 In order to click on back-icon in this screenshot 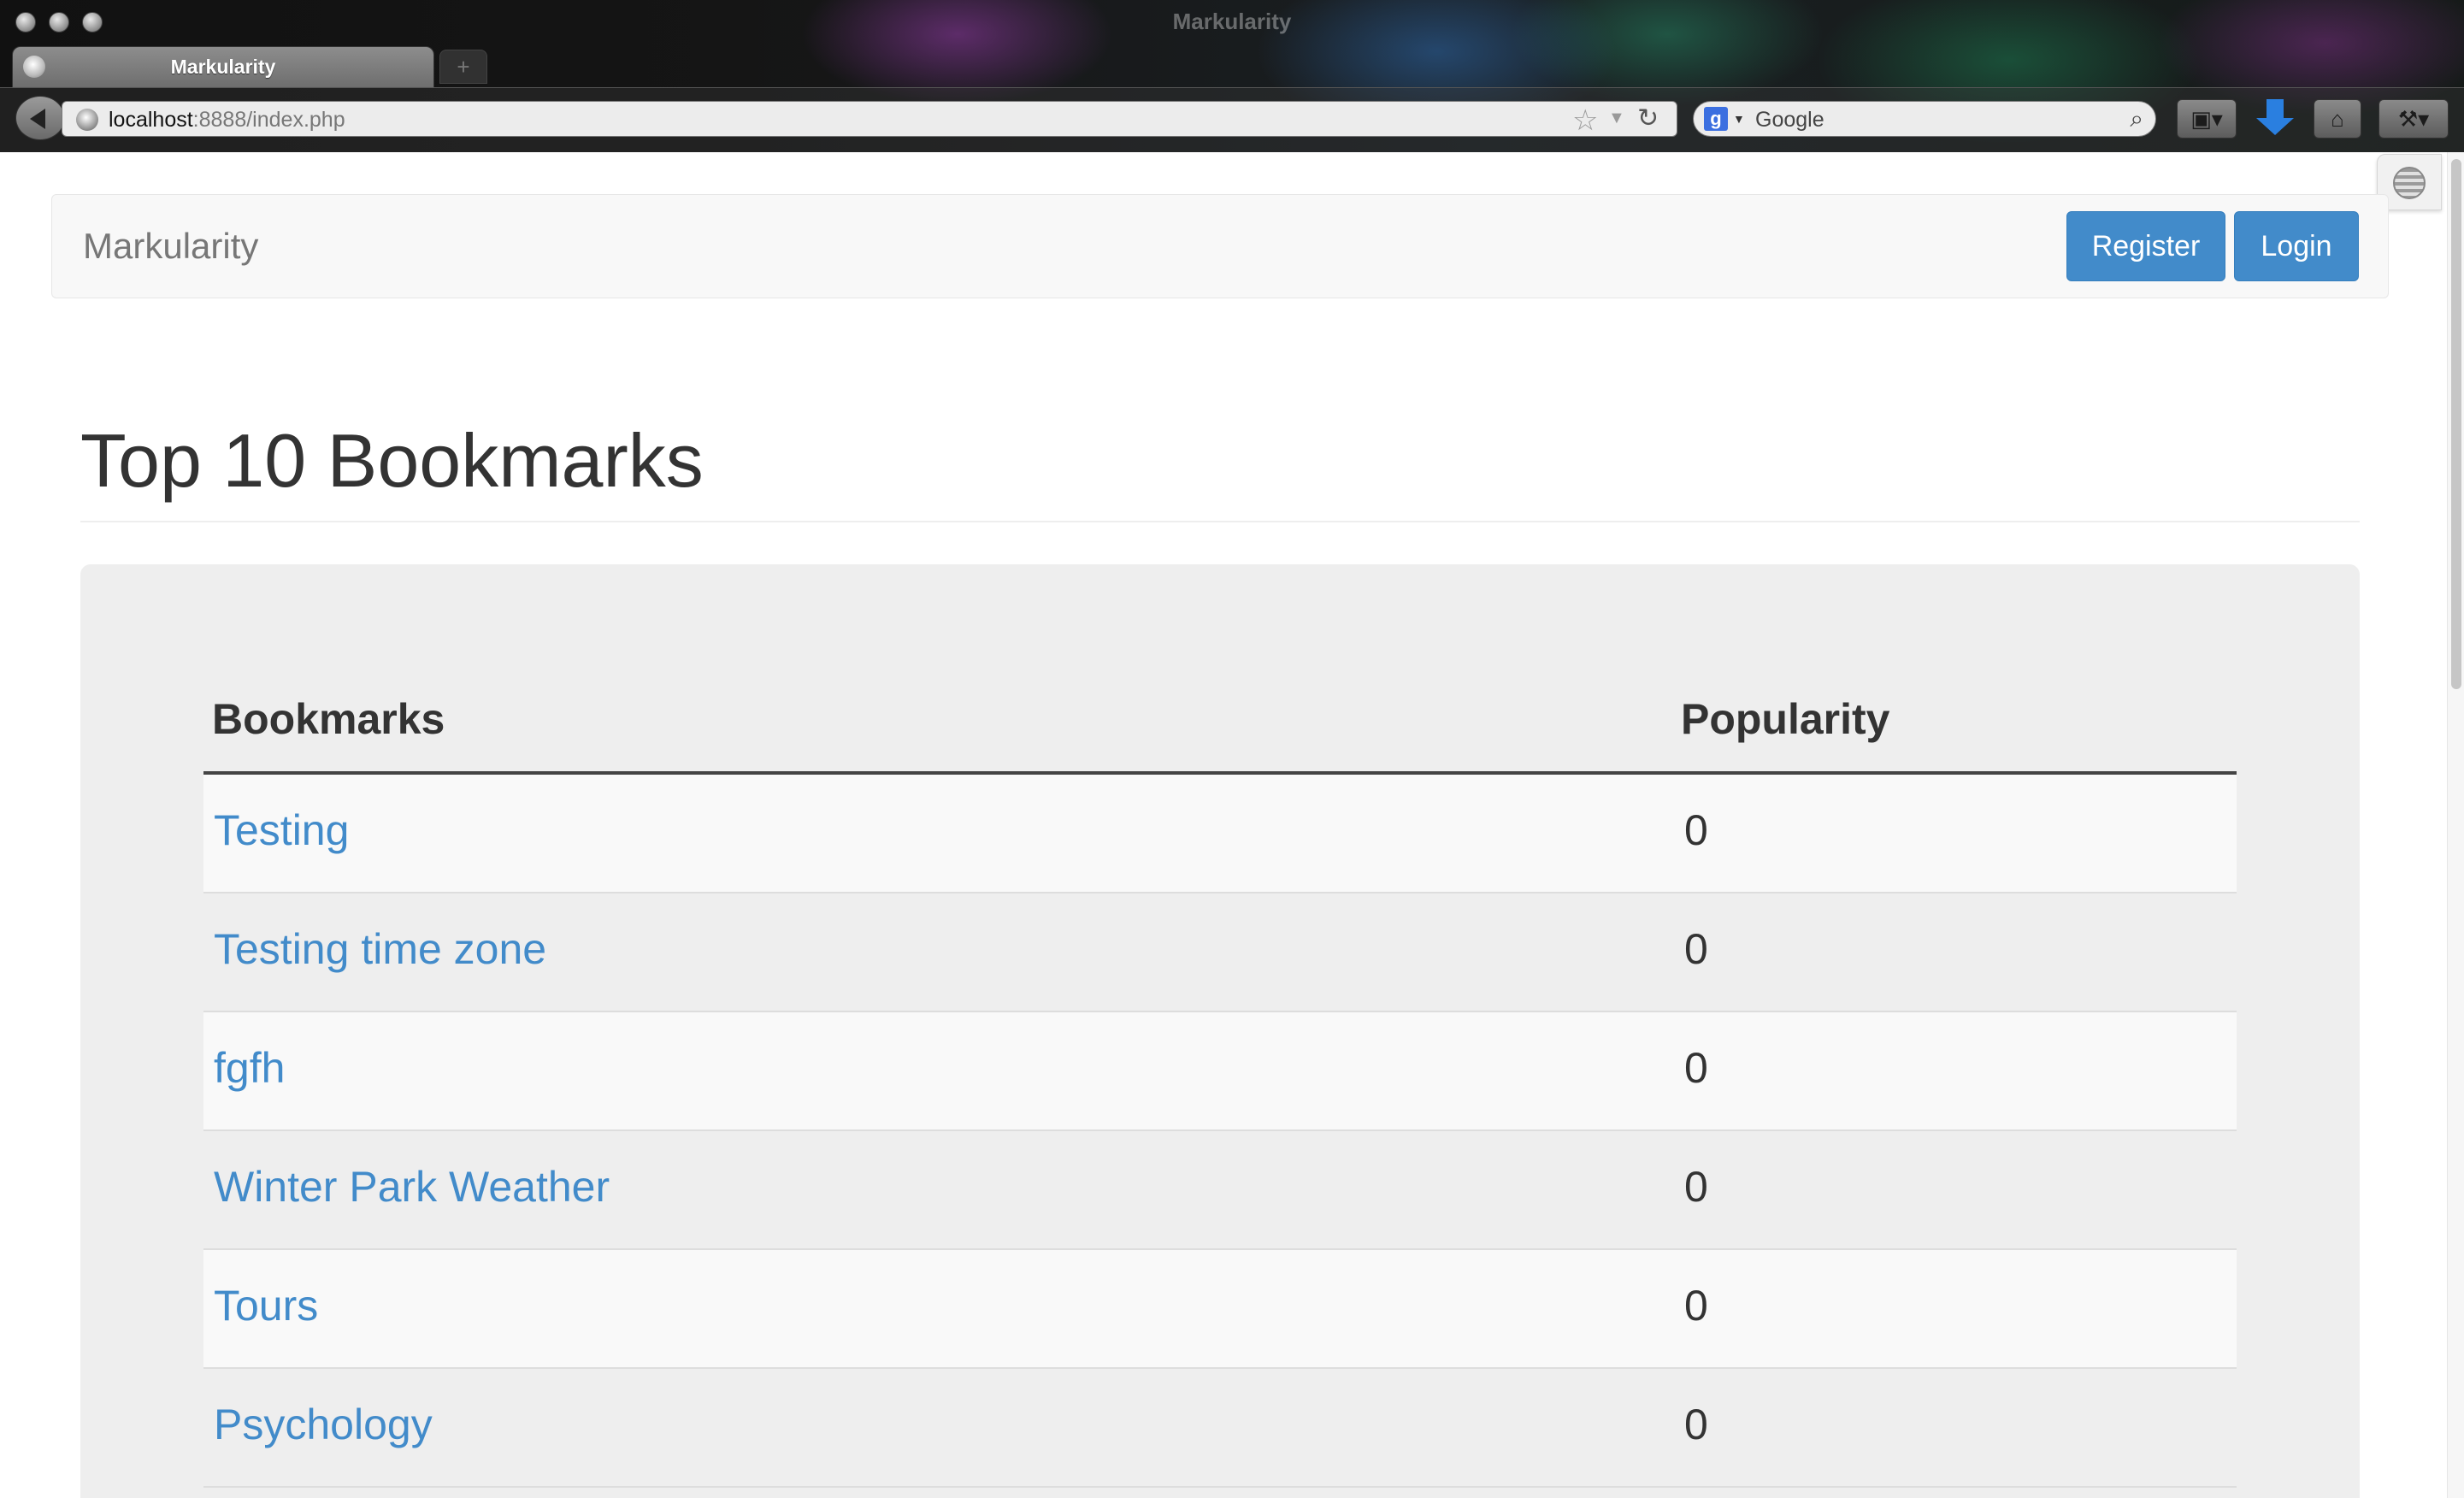, I will do `click(40, 118)`.